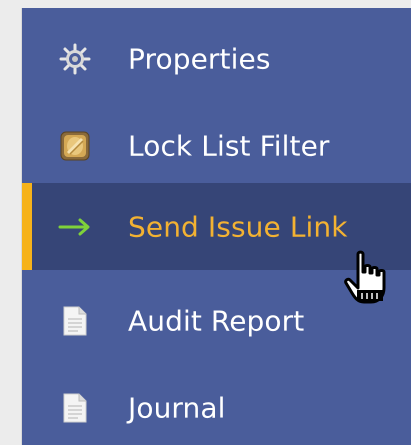  I want to click on menu-item-label: Audit Report, so click(216, 320).